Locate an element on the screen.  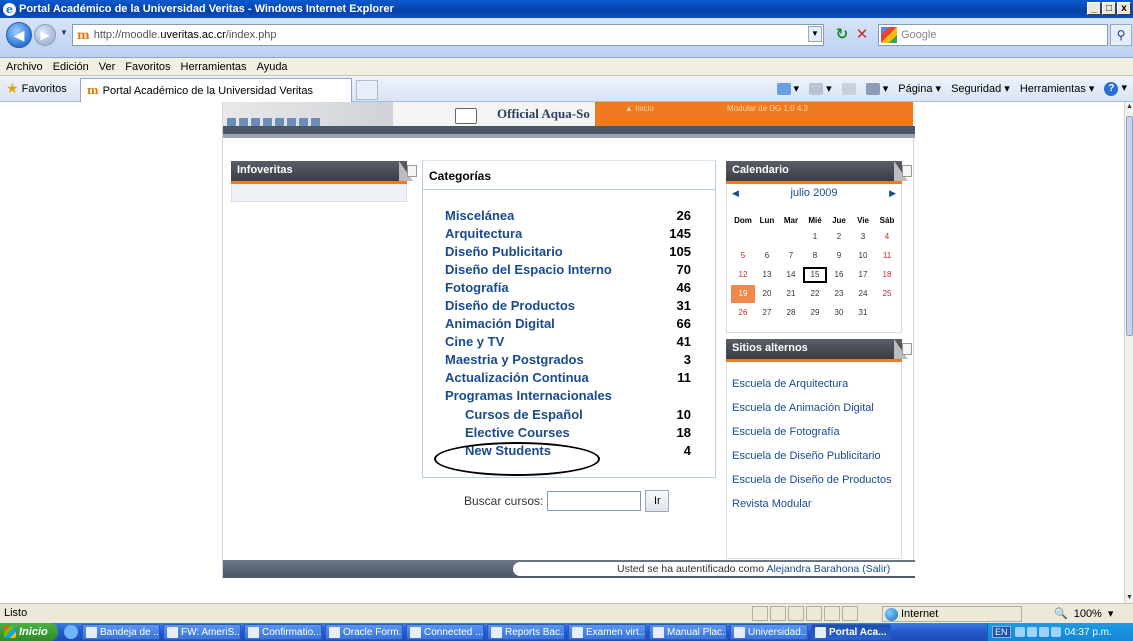
calendar-day: 18 is located at coordinates (887, 274).